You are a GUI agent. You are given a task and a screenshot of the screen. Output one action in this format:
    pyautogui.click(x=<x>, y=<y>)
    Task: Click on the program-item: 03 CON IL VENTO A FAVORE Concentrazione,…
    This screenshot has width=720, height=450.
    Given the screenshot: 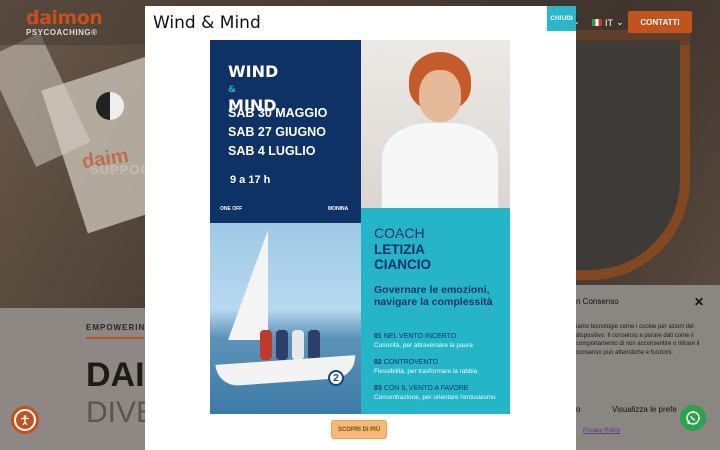 What is the action you would take?
    pyautogui.click(x=441, y=393)
    